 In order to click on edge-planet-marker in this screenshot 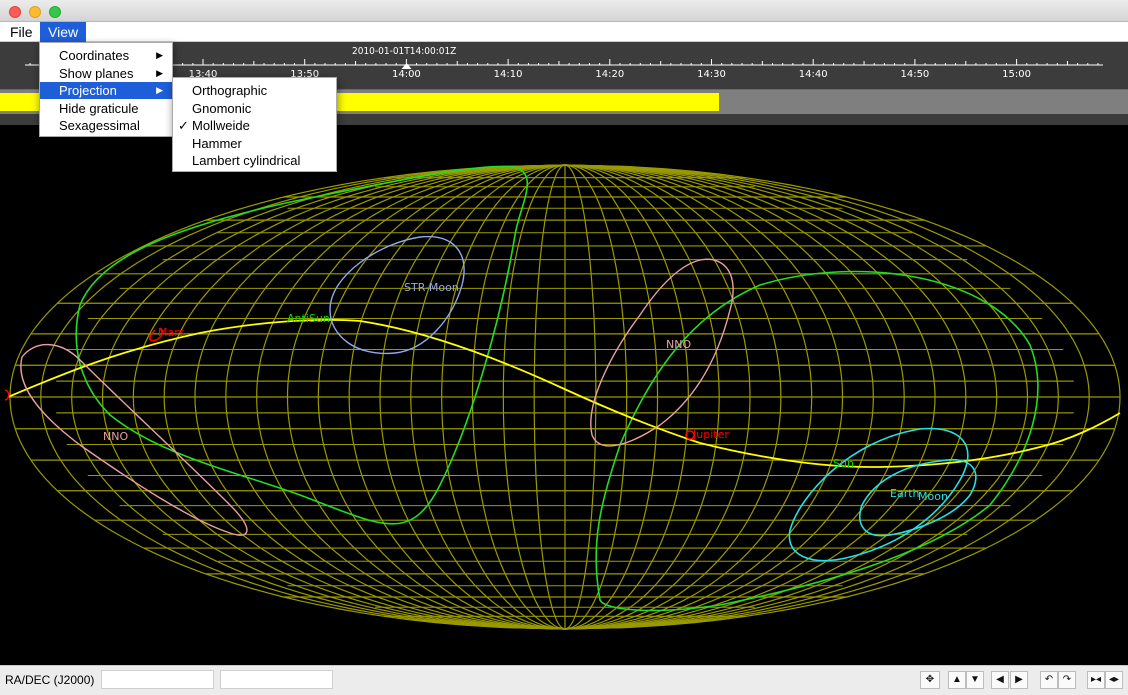, I will do `click(7, 395)`.